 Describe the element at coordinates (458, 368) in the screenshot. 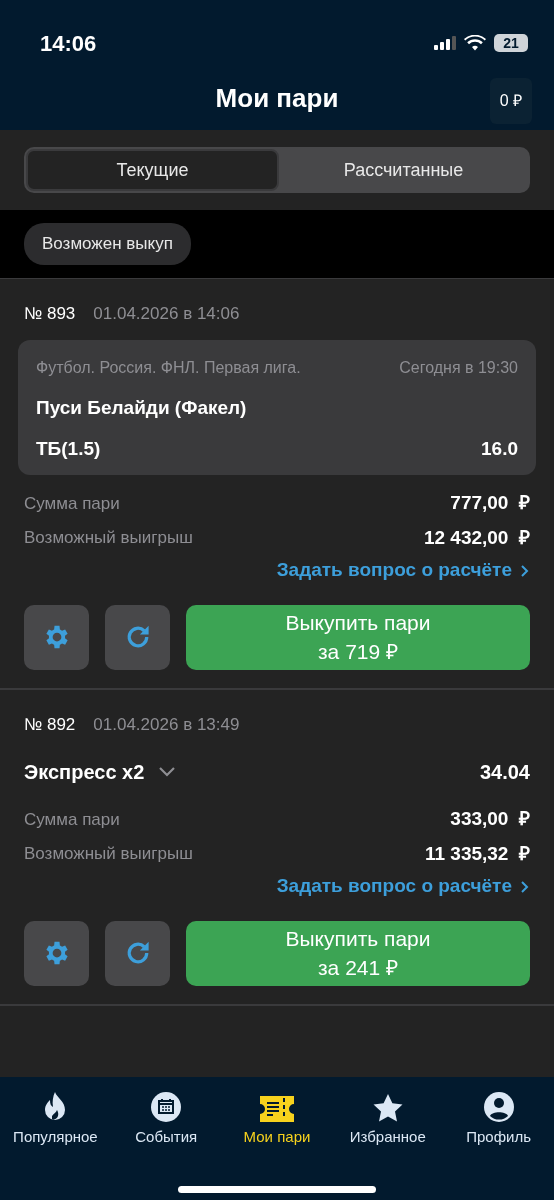

I see `event-time: Сегодня в 19:30` at that location.